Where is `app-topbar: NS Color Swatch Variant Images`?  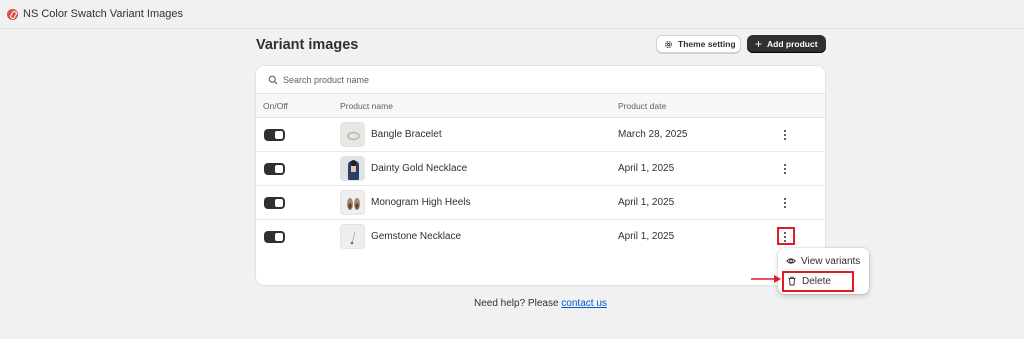 app-topbar: NS Color Swatch Variant Images is located at coordinates (512, 14).